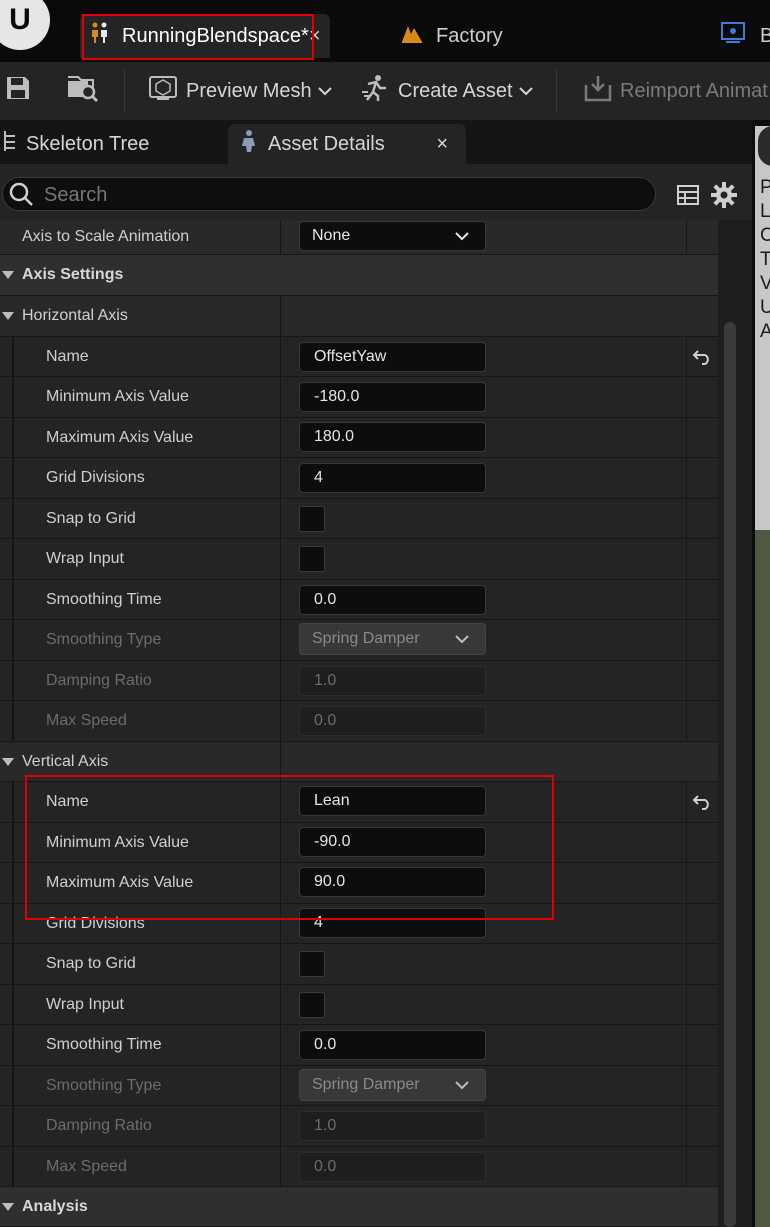  What do you see at coordinates (326, 143) in the screenshot?
I see `asset-details-label: Asset Details` at bounding box center [326, 143].